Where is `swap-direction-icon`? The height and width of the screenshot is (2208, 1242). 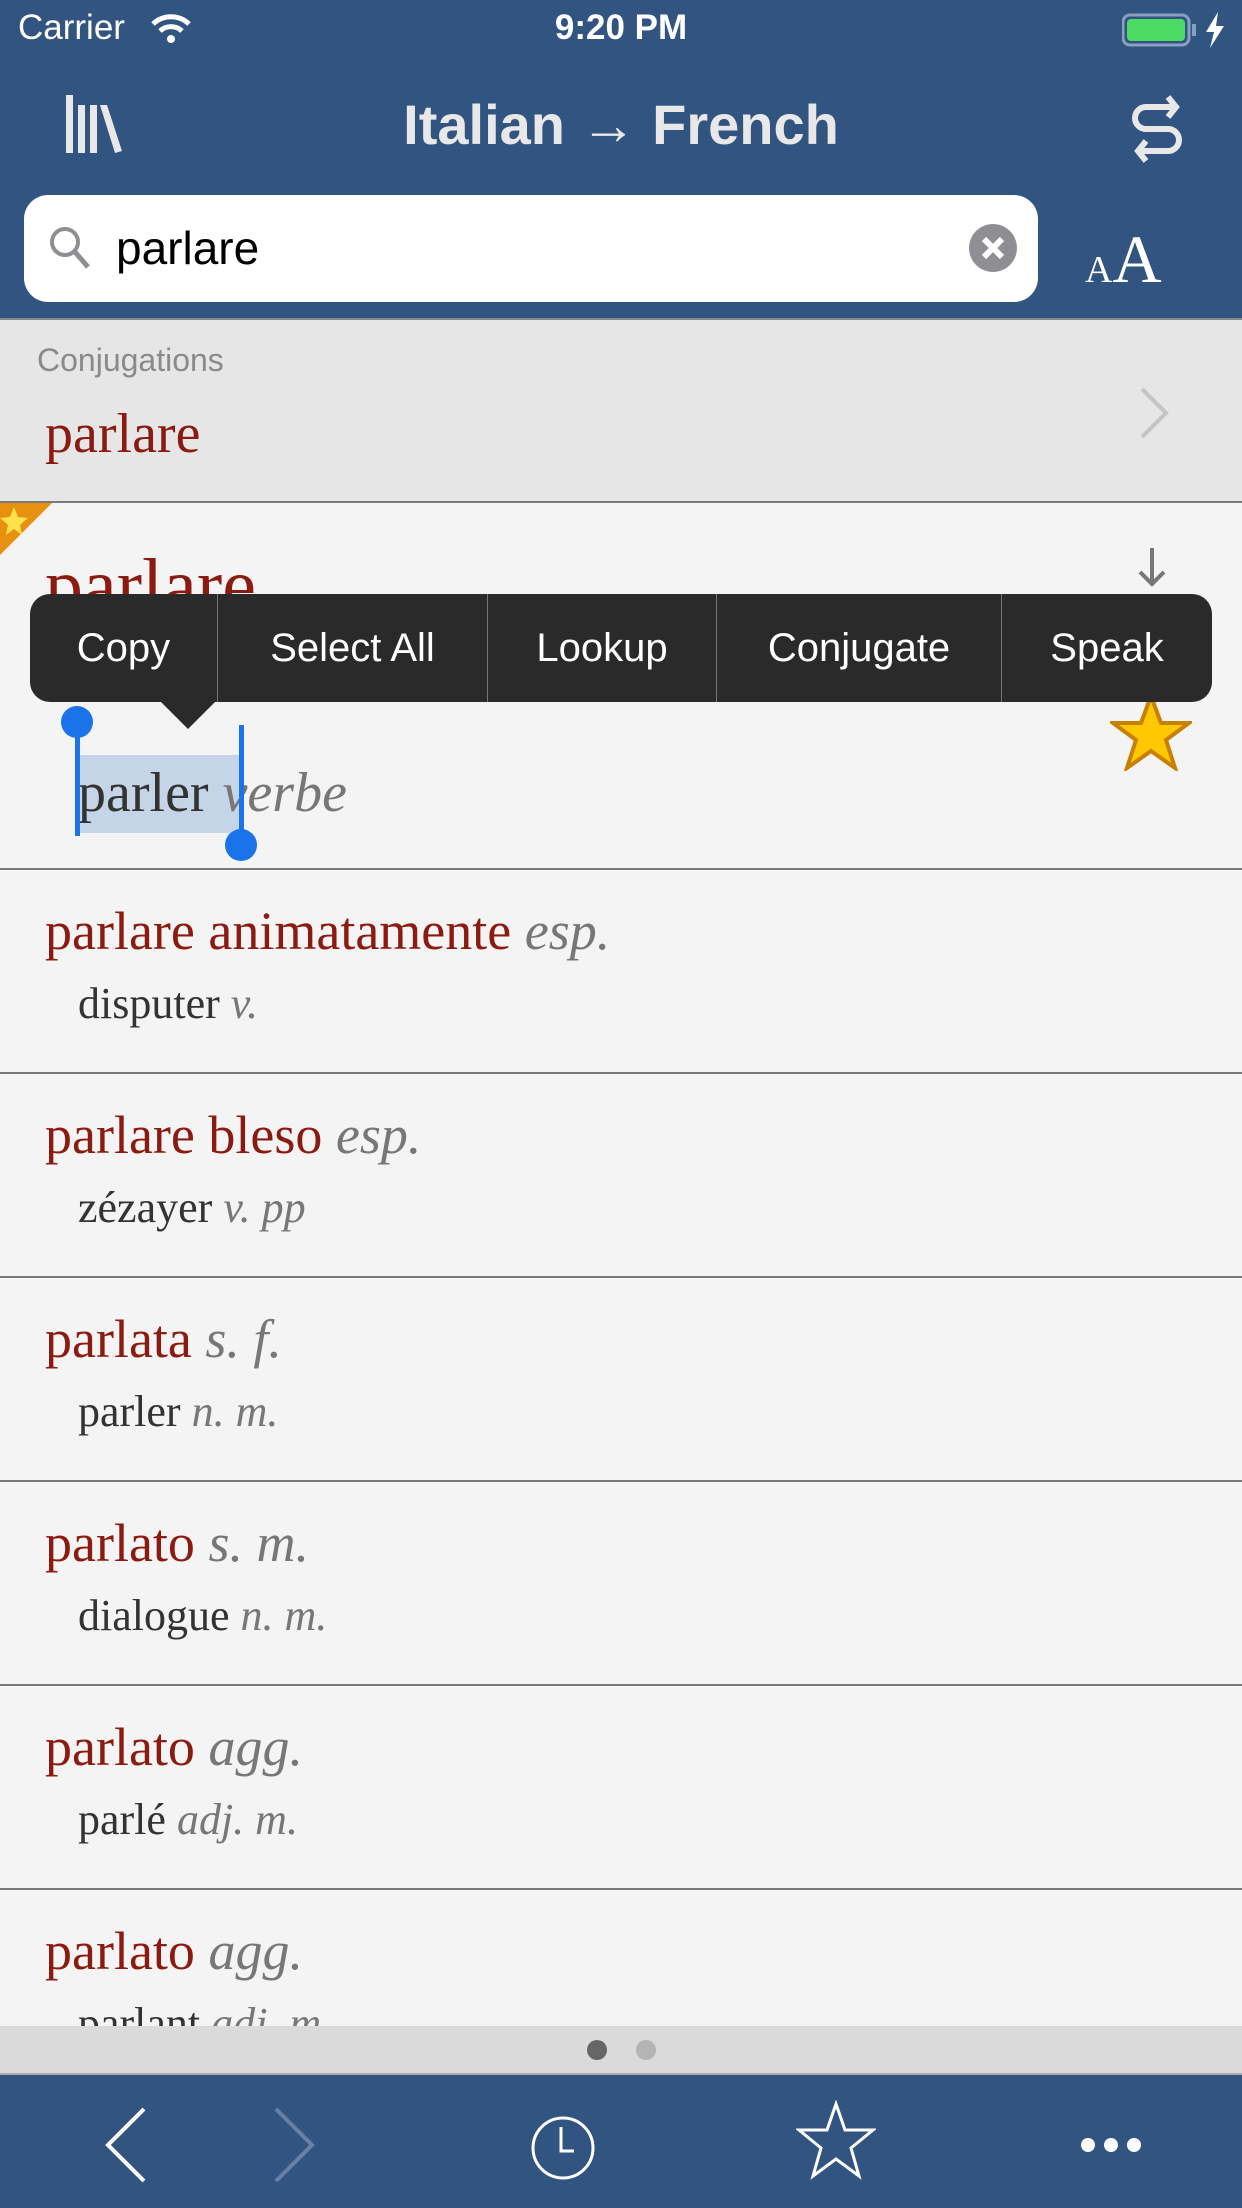
swap-direction-icon is located at coordinates (1157, 130).